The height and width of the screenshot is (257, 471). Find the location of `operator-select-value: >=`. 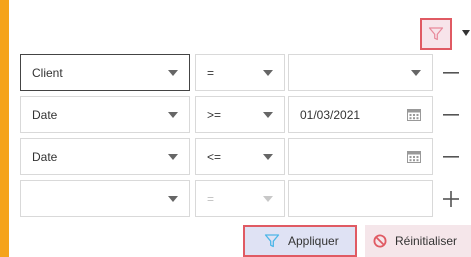

operator-select-value: >= is located at coordinates (214, 114).